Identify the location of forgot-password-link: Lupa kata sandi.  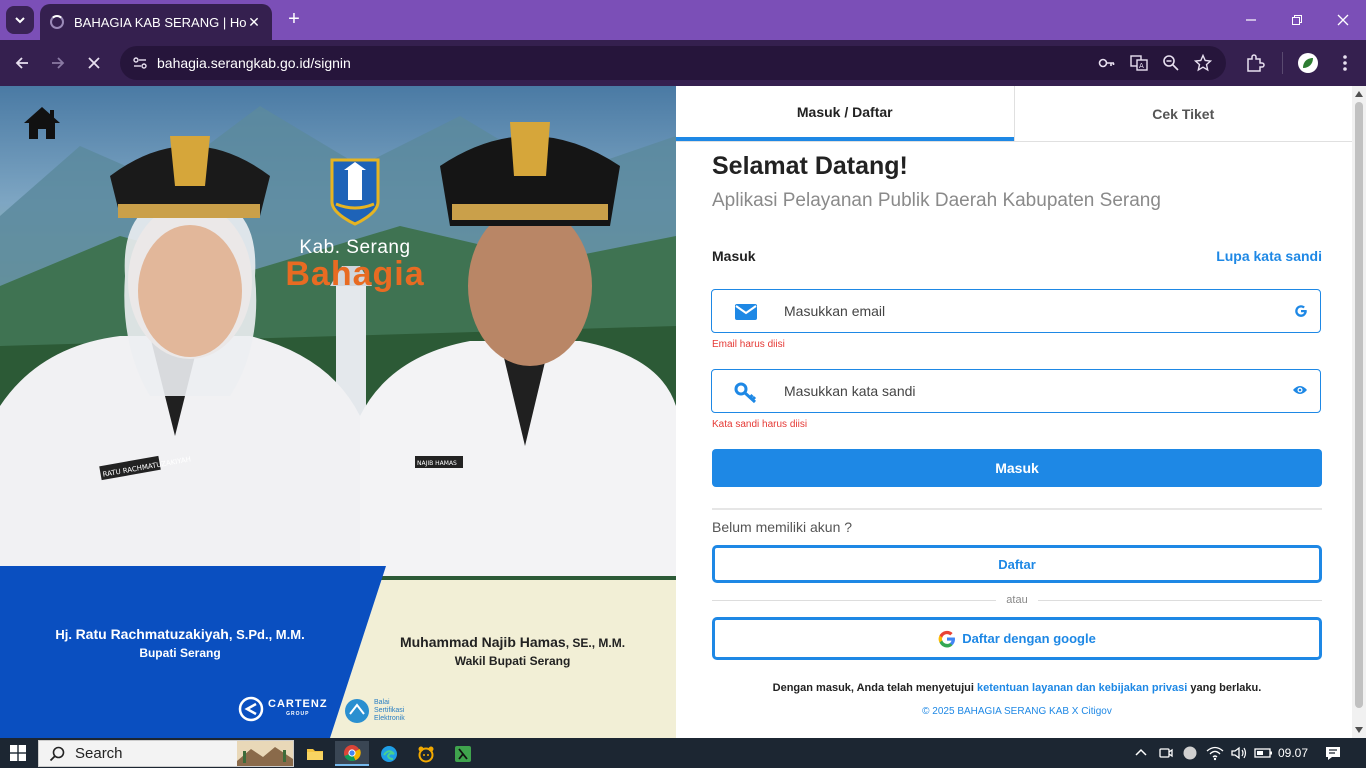
(1269, 256).